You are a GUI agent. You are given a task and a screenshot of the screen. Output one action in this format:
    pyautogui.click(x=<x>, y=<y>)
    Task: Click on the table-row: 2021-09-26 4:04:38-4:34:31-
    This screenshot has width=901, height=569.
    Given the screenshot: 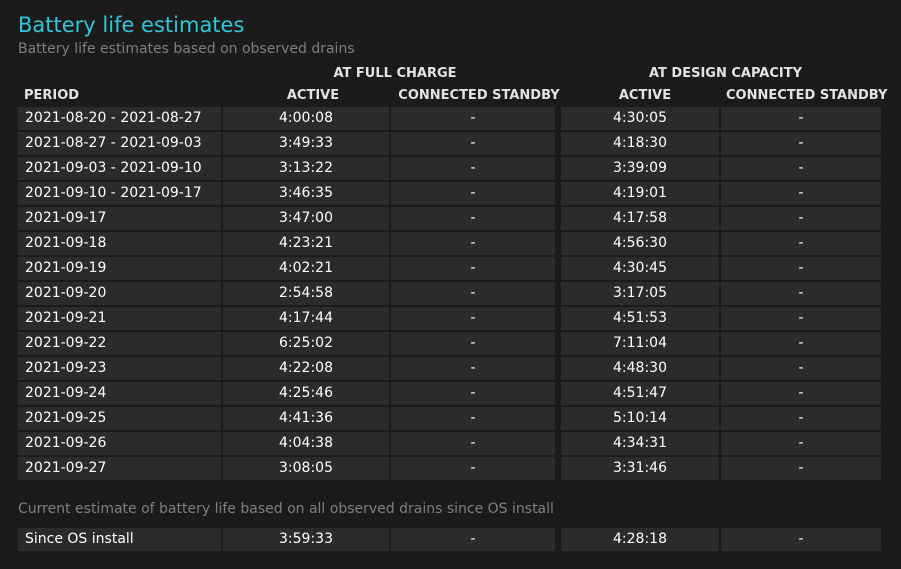 What is the action you would take?
    pyautogui.click(x=449, y=443)
    